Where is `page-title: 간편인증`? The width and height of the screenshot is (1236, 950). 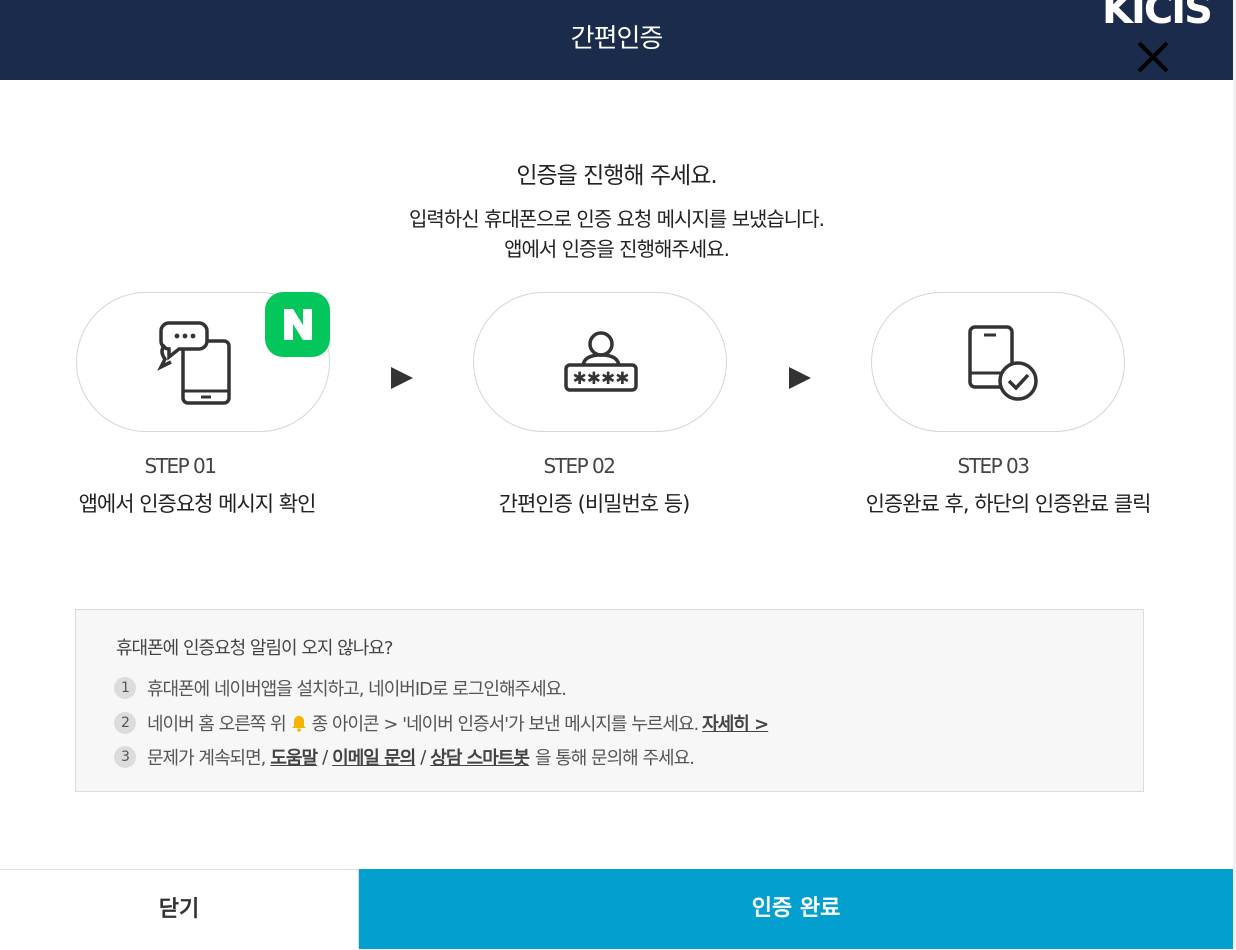 page-title: 간편인증 is located at coordinates (617, 39).